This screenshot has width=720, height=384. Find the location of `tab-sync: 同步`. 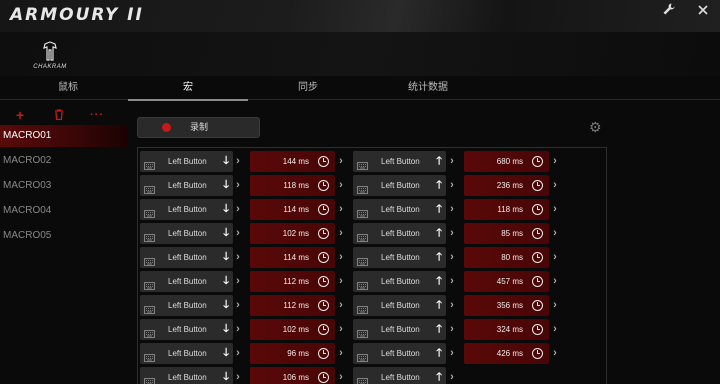

tab-sync: 同步 is located at coordinates (308, 88).